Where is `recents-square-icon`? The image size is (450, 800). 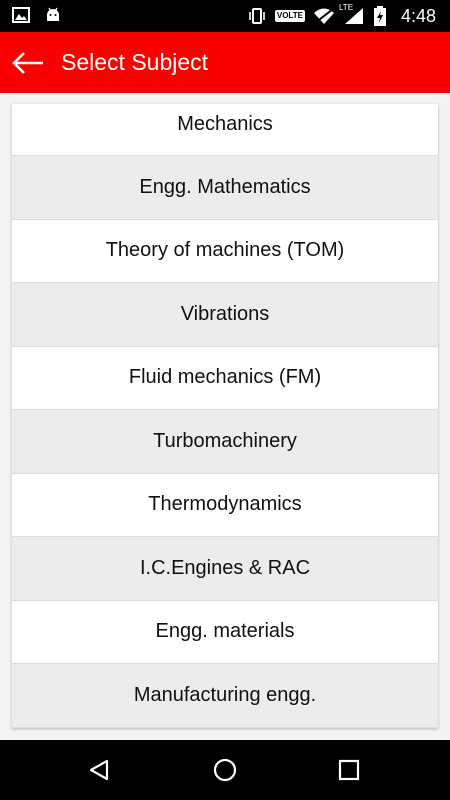 recents-square-icon is located at coordinates (349, 770).